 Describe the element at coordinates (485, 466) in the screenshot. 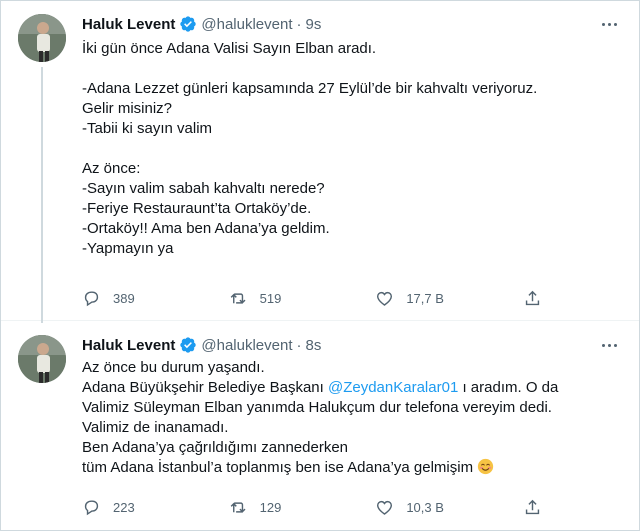

I see `smiling-face-emoji` at that location.